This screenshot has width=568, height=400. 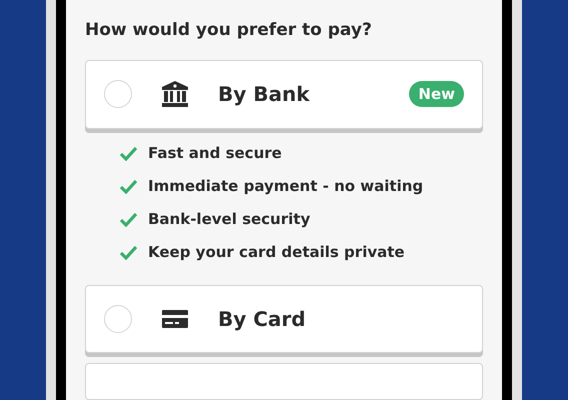 I want to click on new-badge: New, so click(x=436, y=94).